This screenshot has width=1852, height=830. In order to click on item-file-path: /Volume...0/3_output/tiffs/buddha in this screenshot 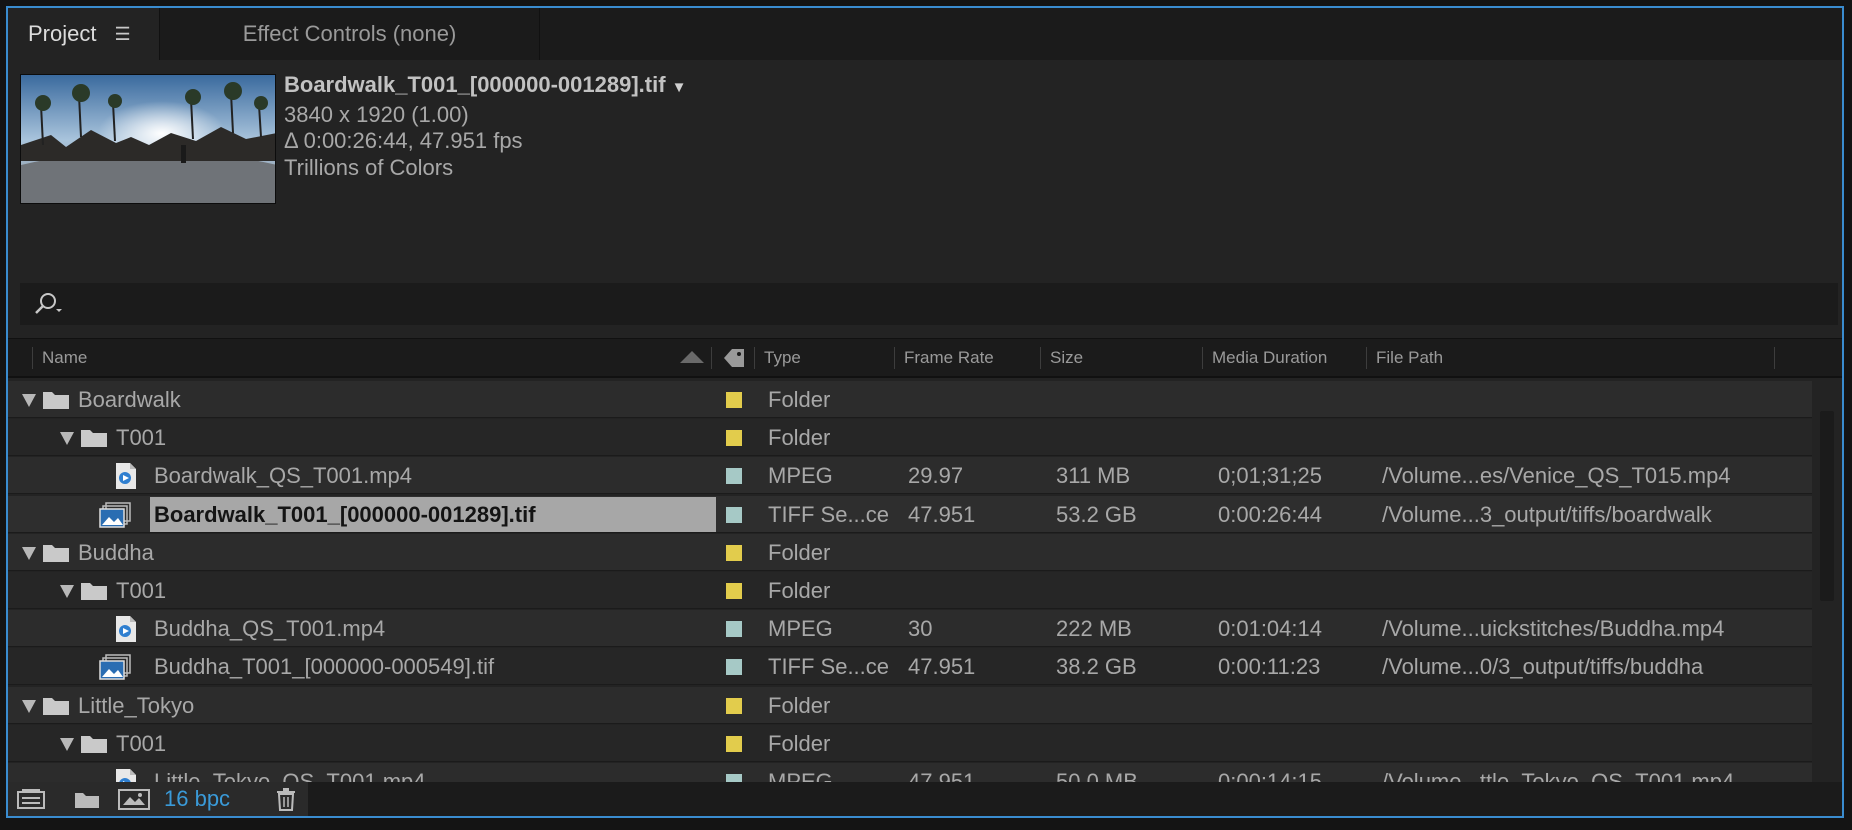, I will do `click(1543, 667)`.